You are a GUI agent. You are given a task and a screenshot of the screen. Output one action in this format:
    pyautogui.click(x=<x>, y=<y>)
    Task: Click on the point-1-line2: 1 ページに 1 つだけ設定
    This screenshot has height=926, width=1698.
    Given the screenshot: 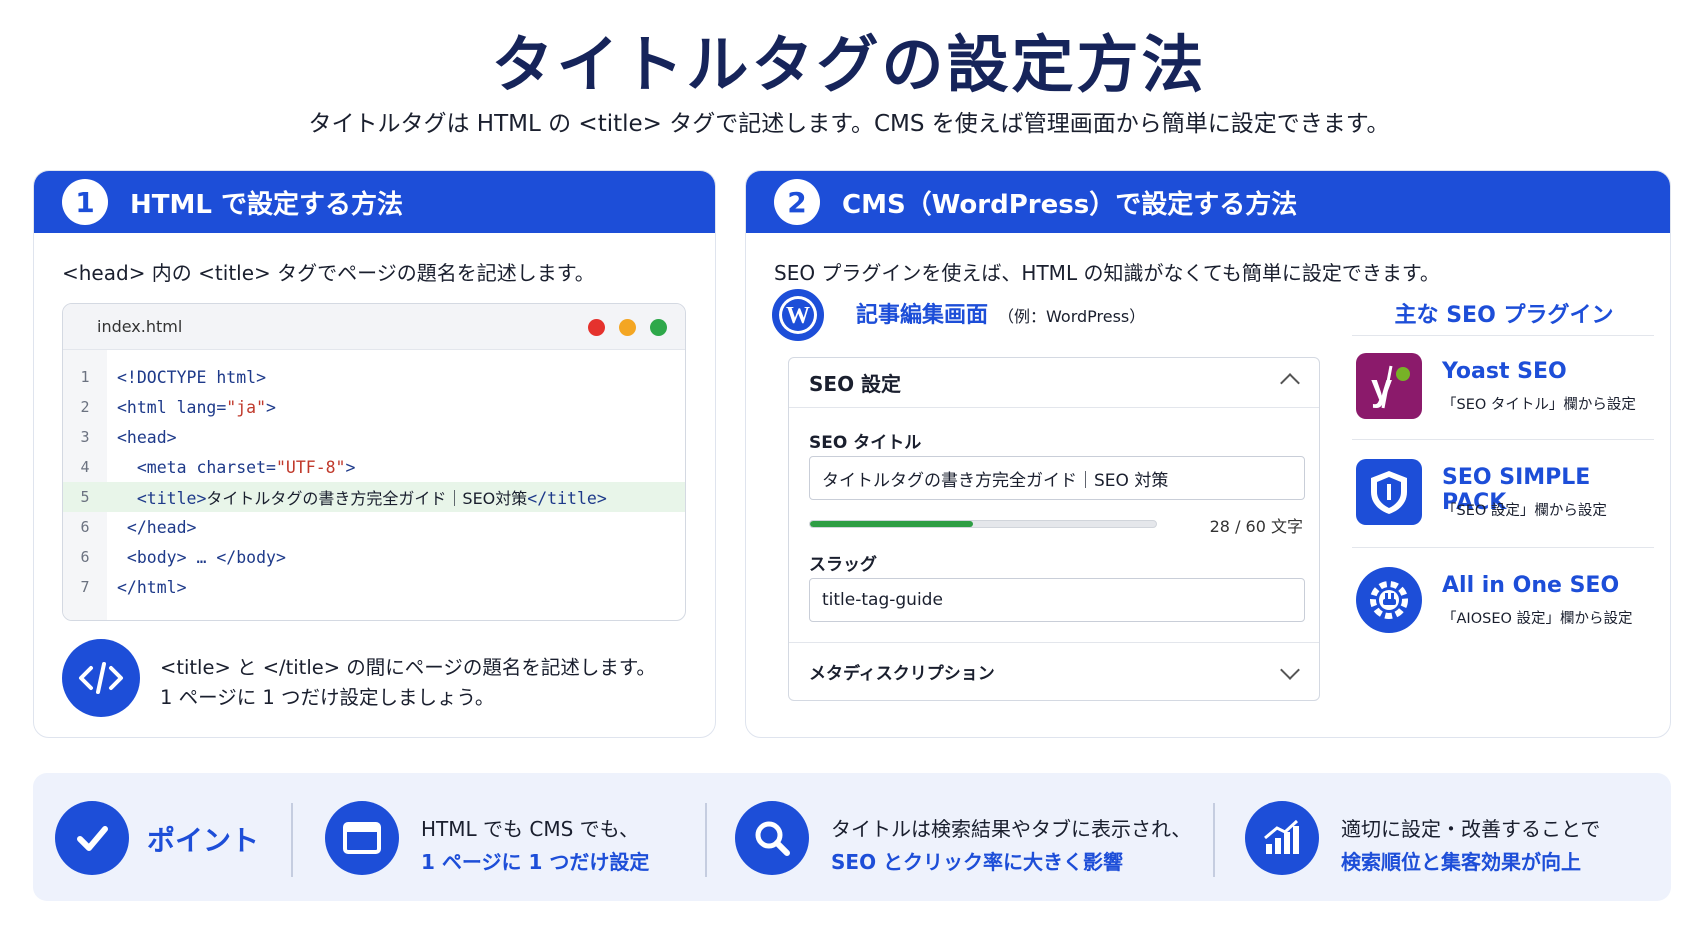 What is the action you would take?
    pyautogui.click(x=535, y=862)
    